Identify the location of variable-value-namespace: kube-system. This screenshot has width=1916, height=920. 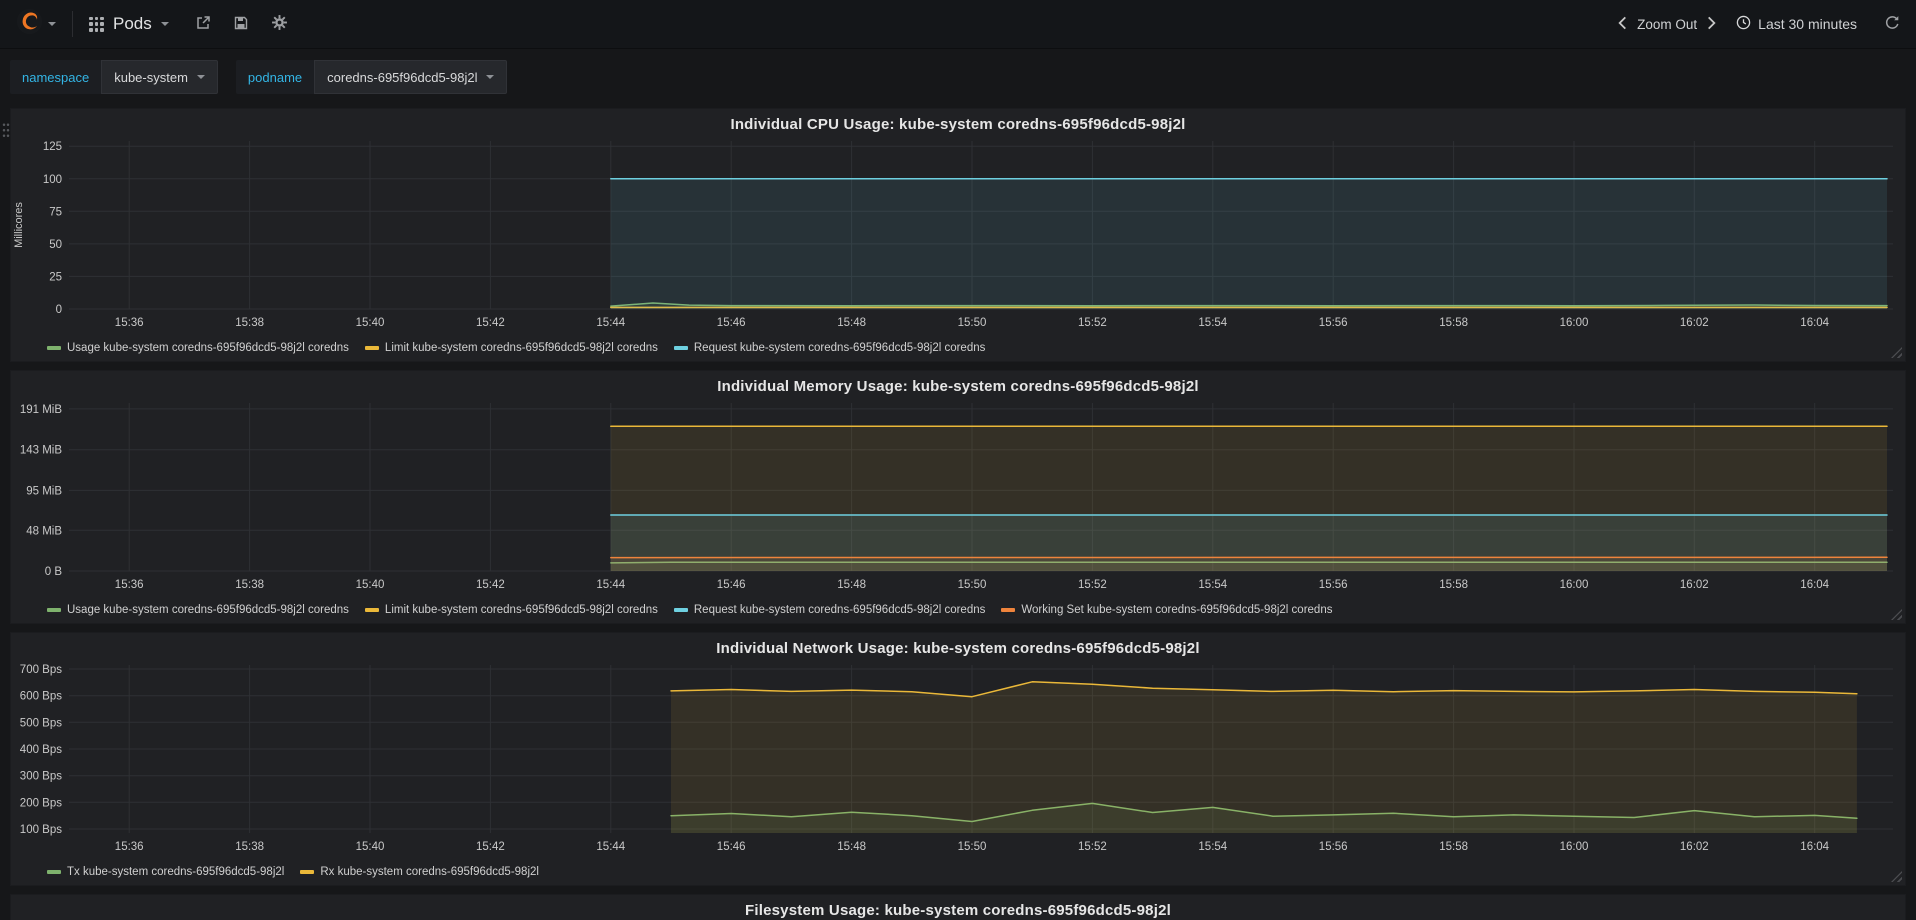
(151, 77).